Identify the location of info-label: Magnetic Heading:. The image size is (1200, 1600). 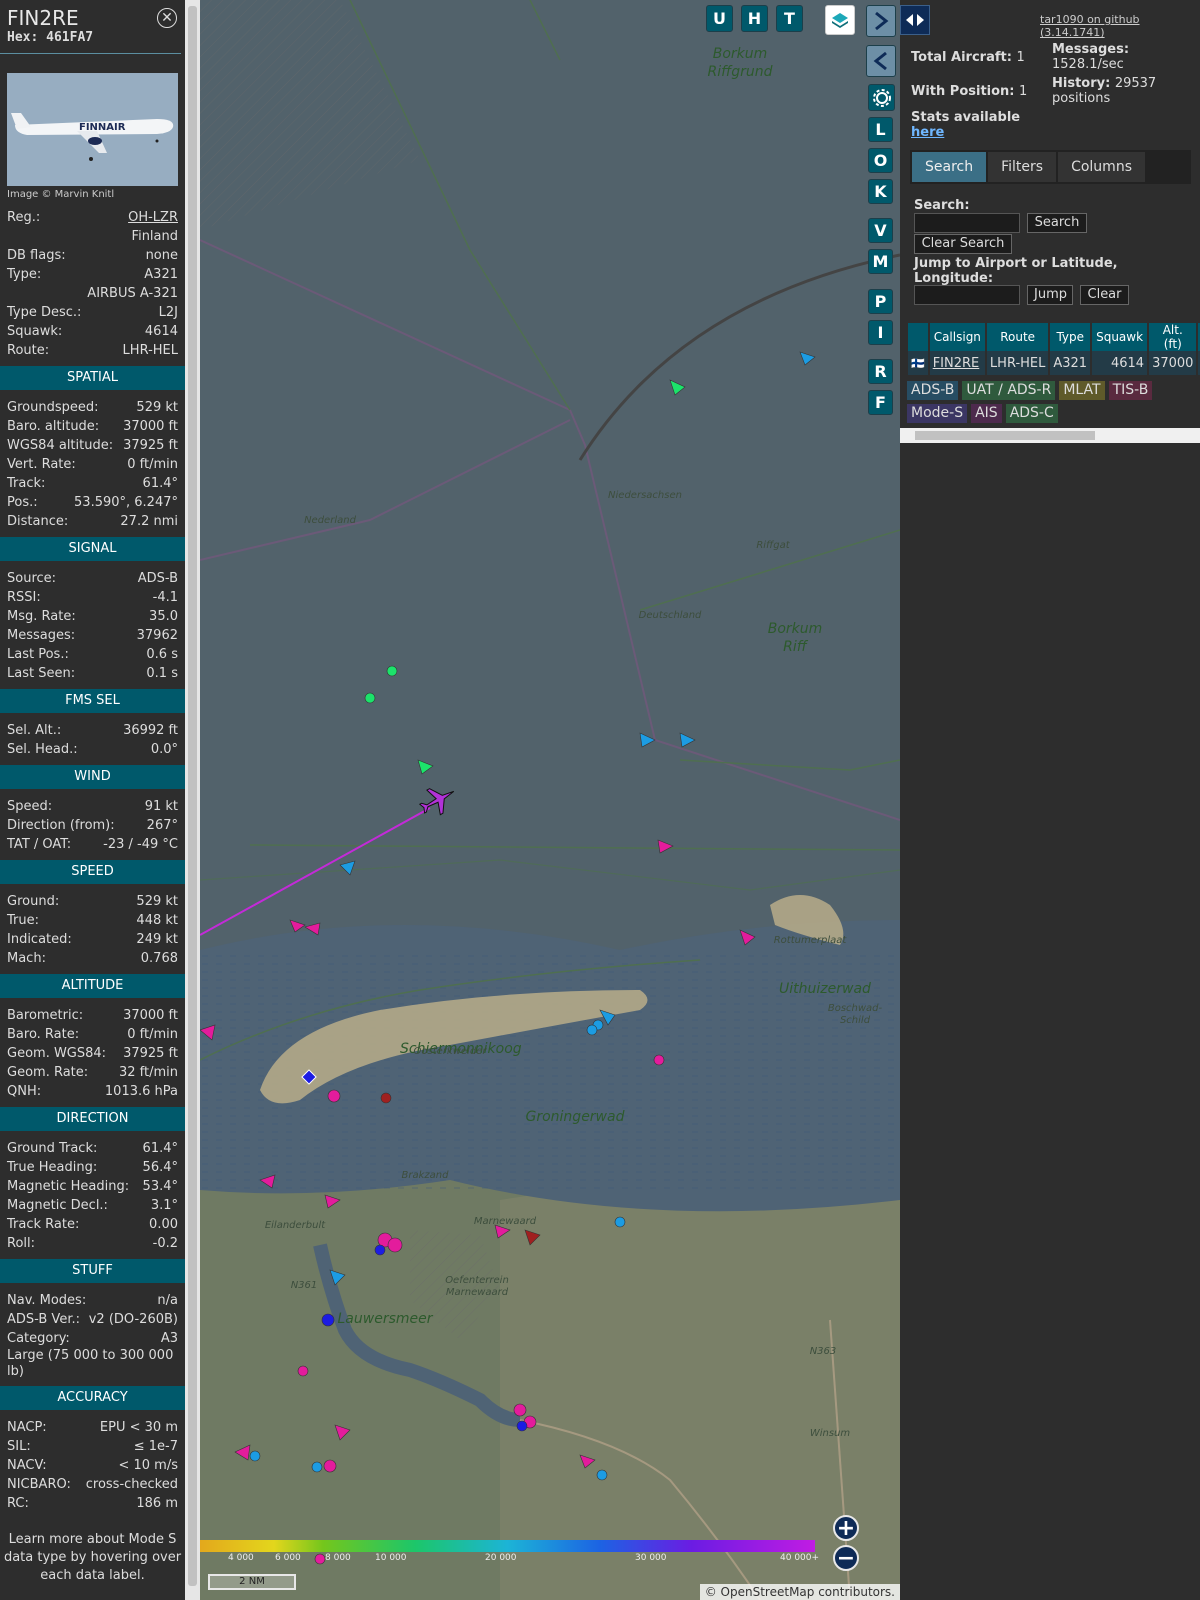
(68, 1186).